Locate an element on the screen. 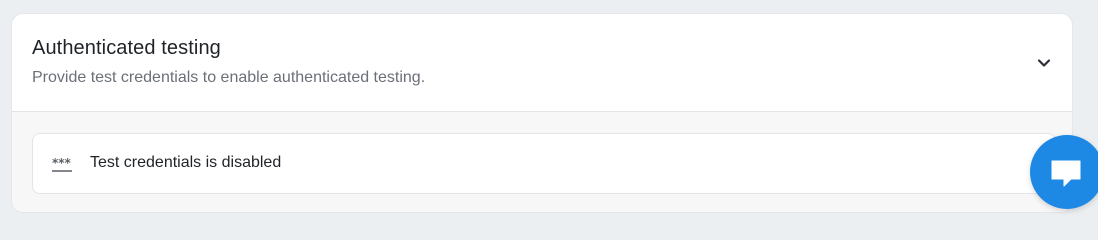 This screenshot has width=1098, height=240. section-title: Authenticated testing is located at coordinates (126, 48).